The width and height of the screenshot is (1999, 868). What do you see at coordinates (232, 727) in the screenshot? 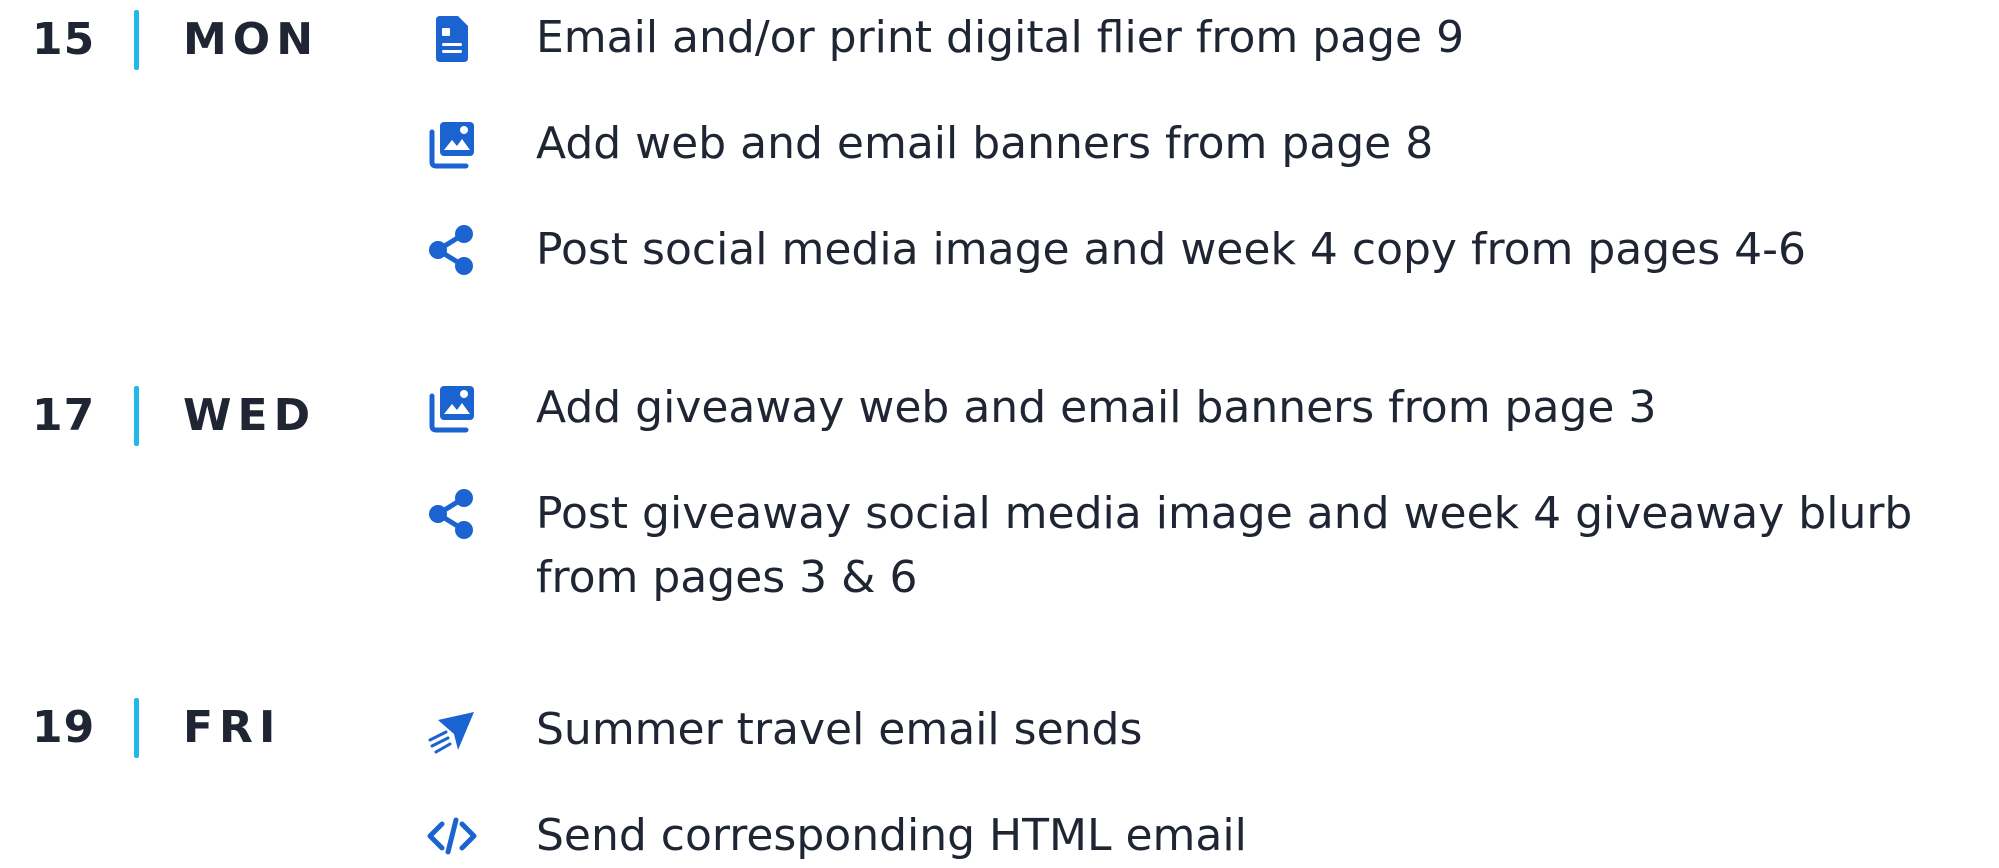
I see `day-name: FRI` at bounding box center [232, 727].